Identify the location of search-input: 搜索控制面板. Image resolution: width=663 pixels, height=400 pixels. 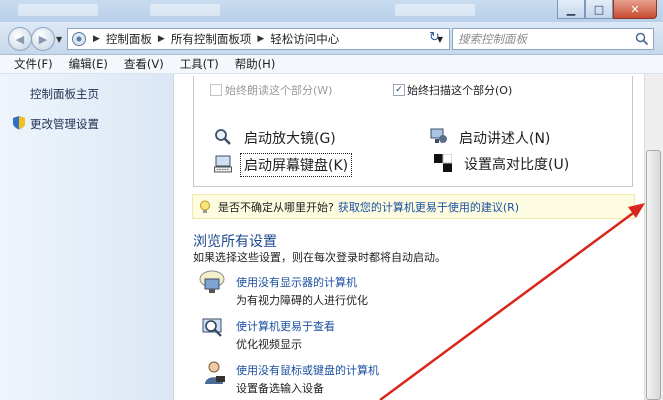
(553, 39).